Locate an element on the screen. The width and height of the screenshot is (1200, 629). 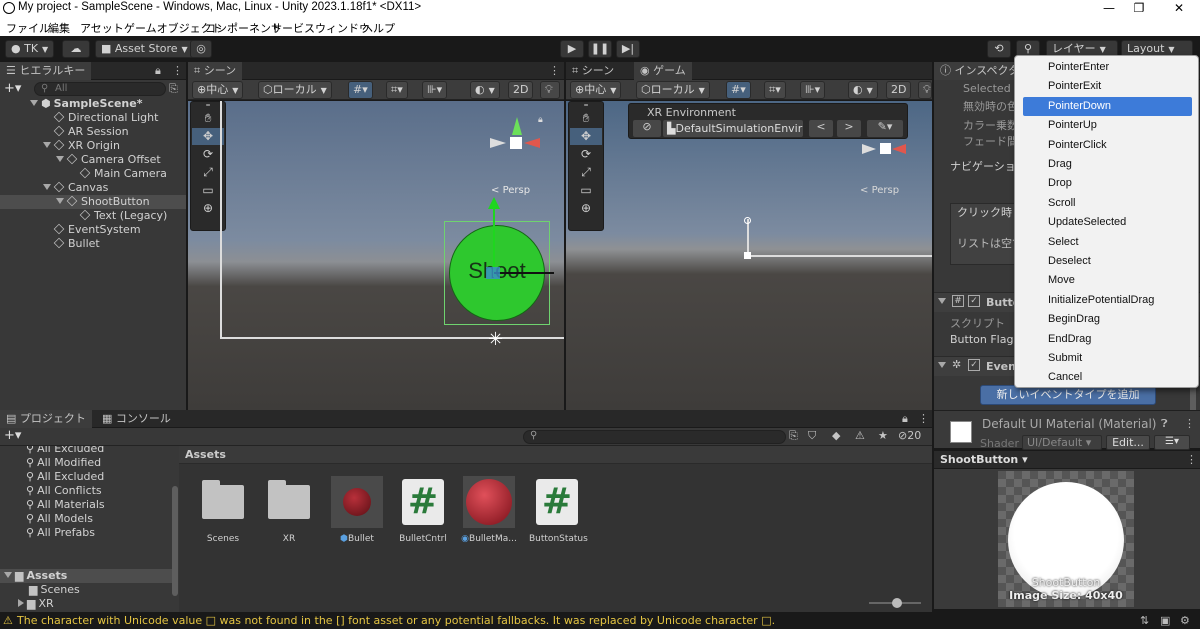
help-icon: ❓︎ is located at coordinates (1164, 424).